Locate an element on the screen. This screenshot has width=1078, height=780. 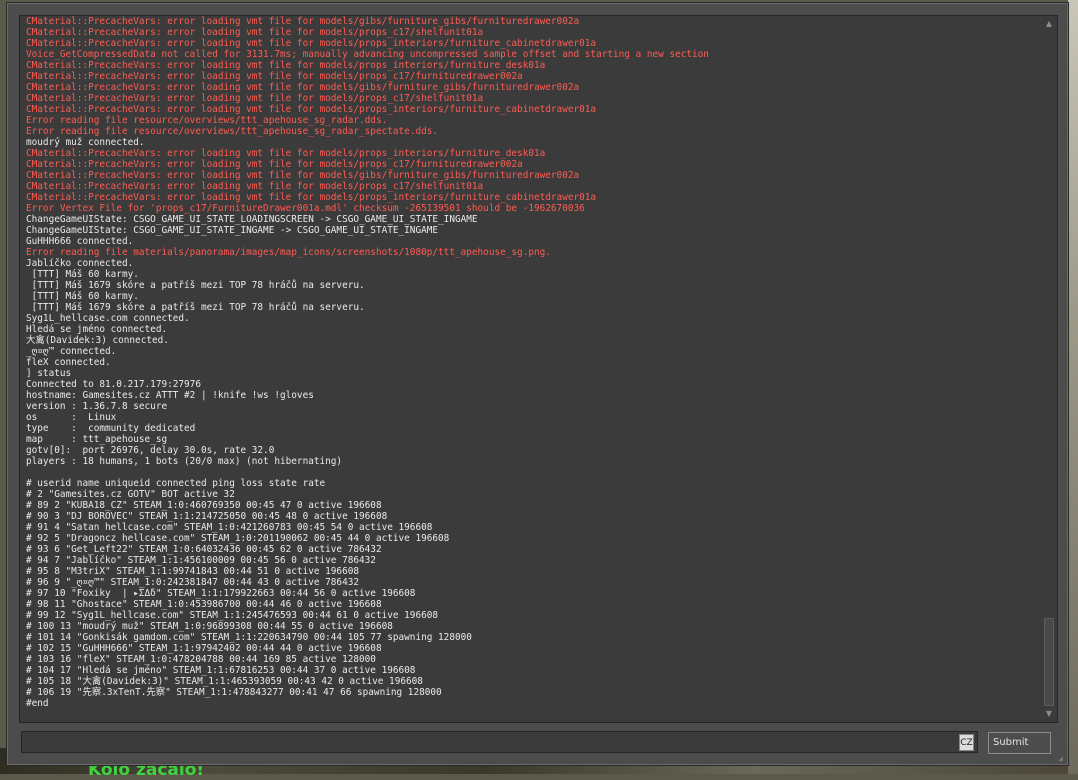
console-line: ] status is located at coordinates (49, 373).